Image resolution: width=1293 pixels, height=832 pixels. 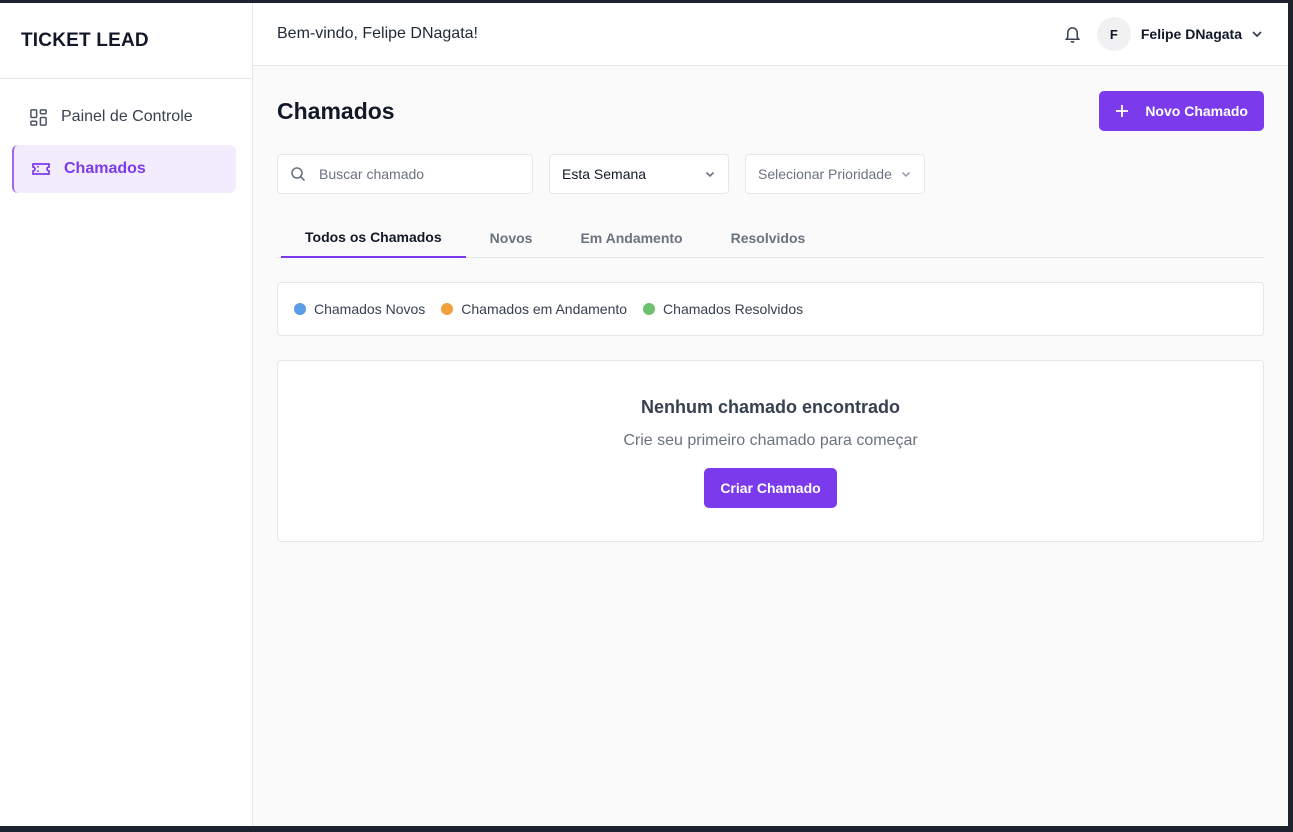 I want to click on search-icon, so click(x=298, y=174).